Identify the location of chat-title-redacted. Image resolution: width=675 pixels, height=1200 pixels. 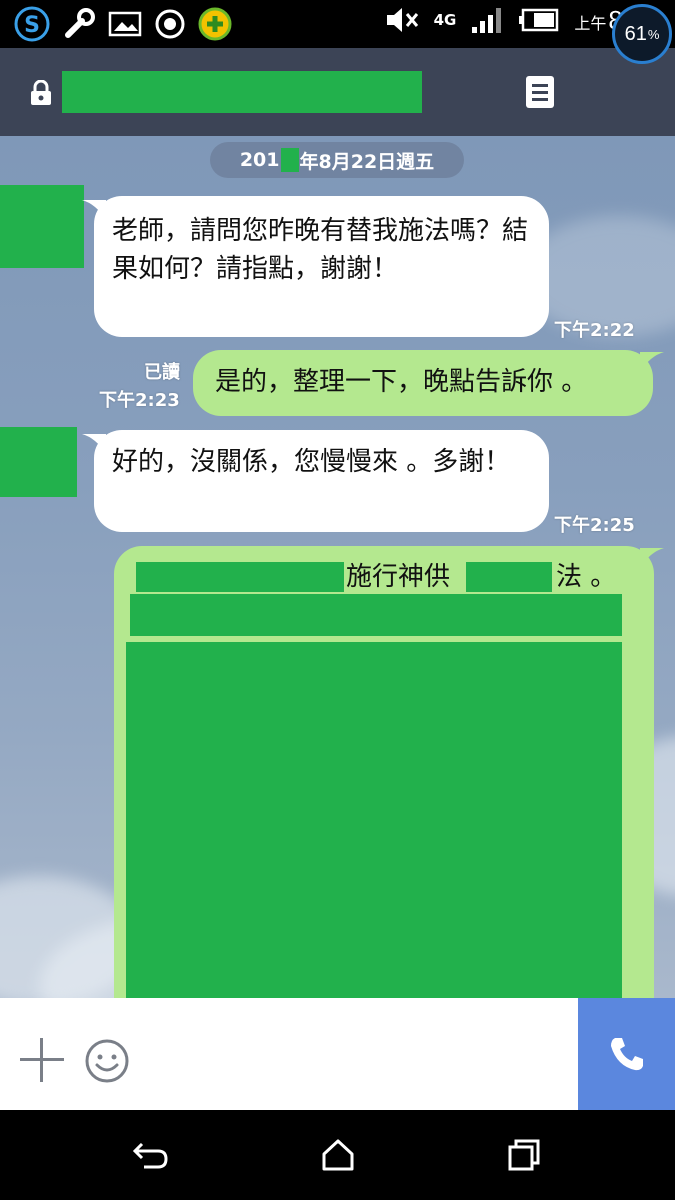
(242, 92).